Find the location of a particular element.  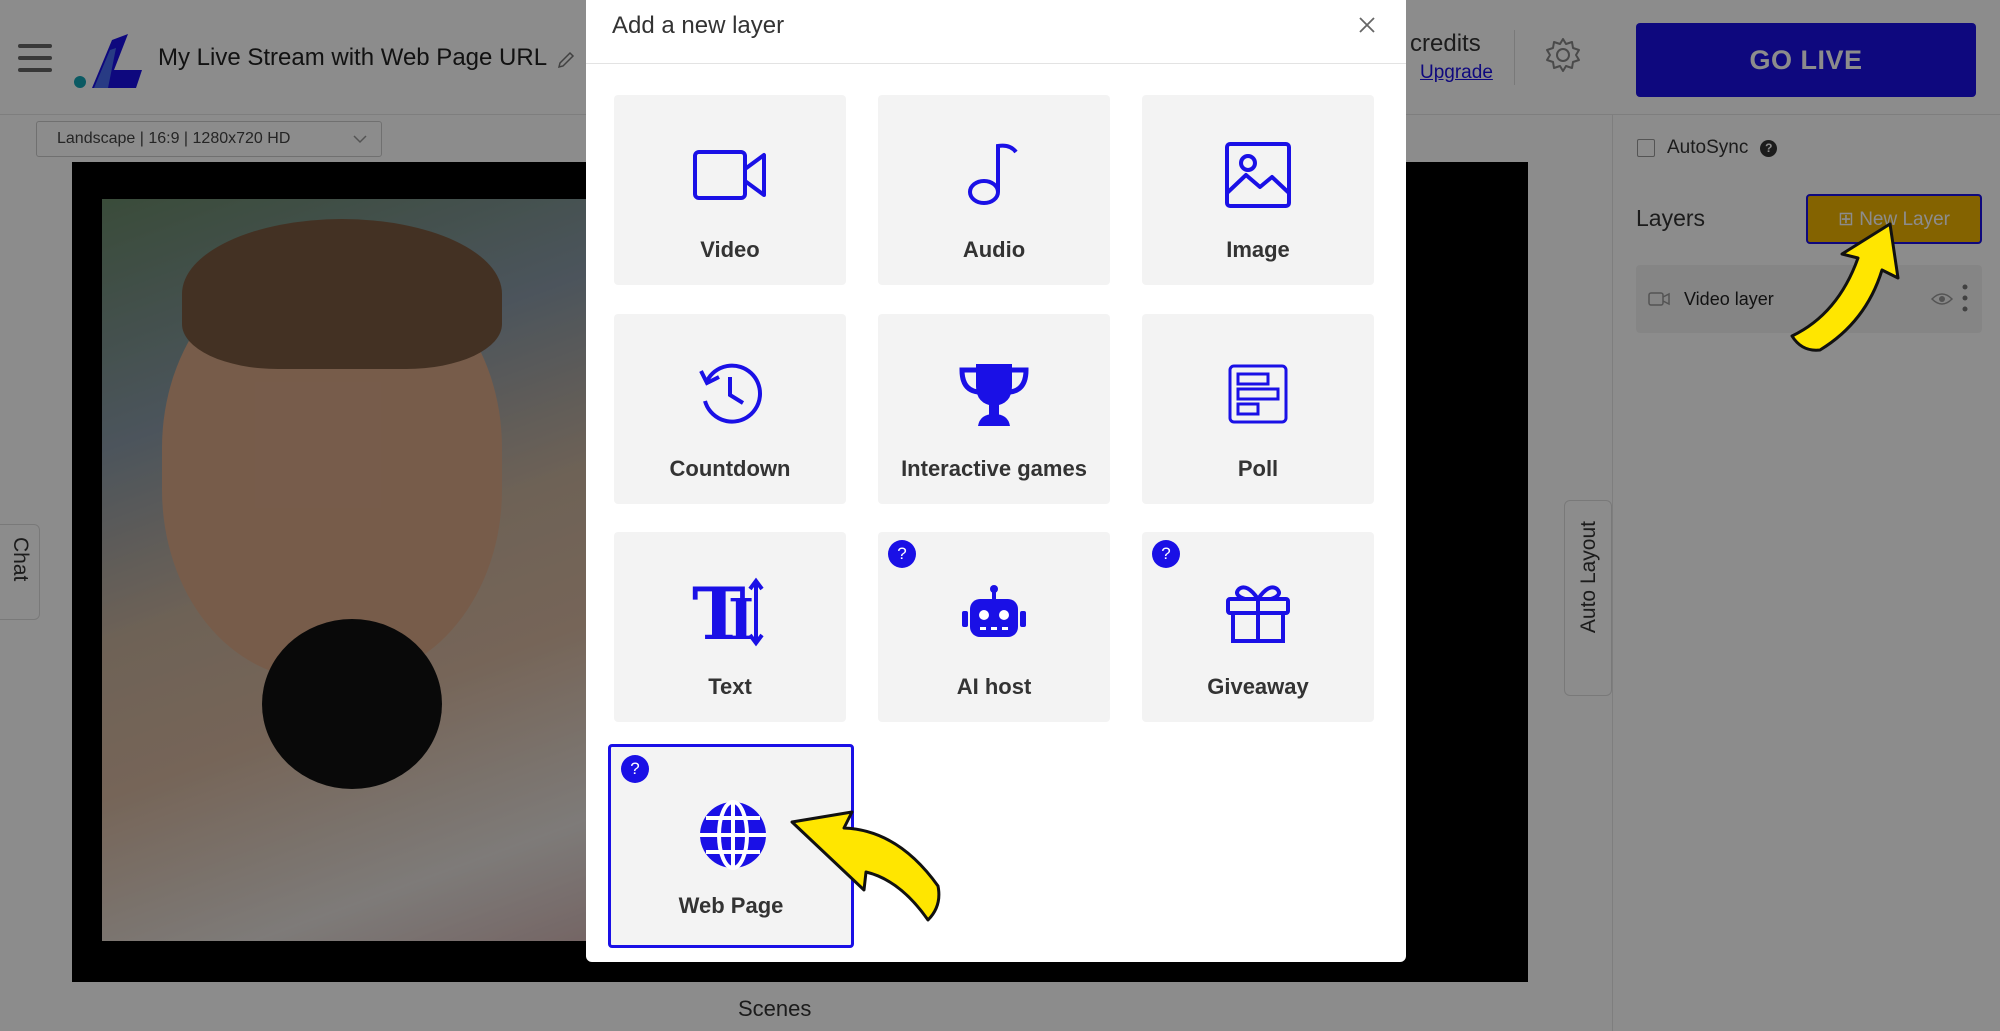

tile-poll: Poll is located at coordinates (1258, 409).